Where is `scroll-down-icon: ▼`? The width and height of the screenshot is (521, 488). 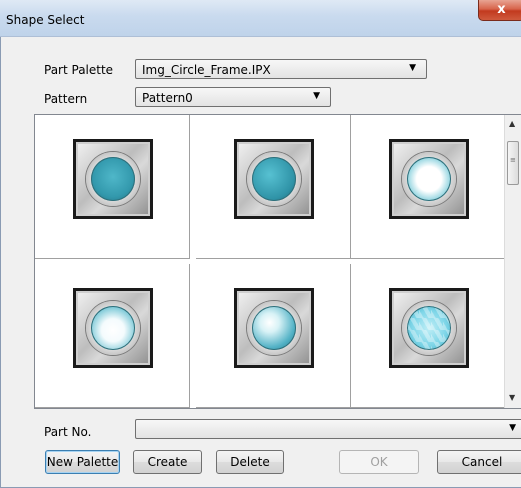 scroll-down-icon: ▼ is located at coordinates (512, 397).